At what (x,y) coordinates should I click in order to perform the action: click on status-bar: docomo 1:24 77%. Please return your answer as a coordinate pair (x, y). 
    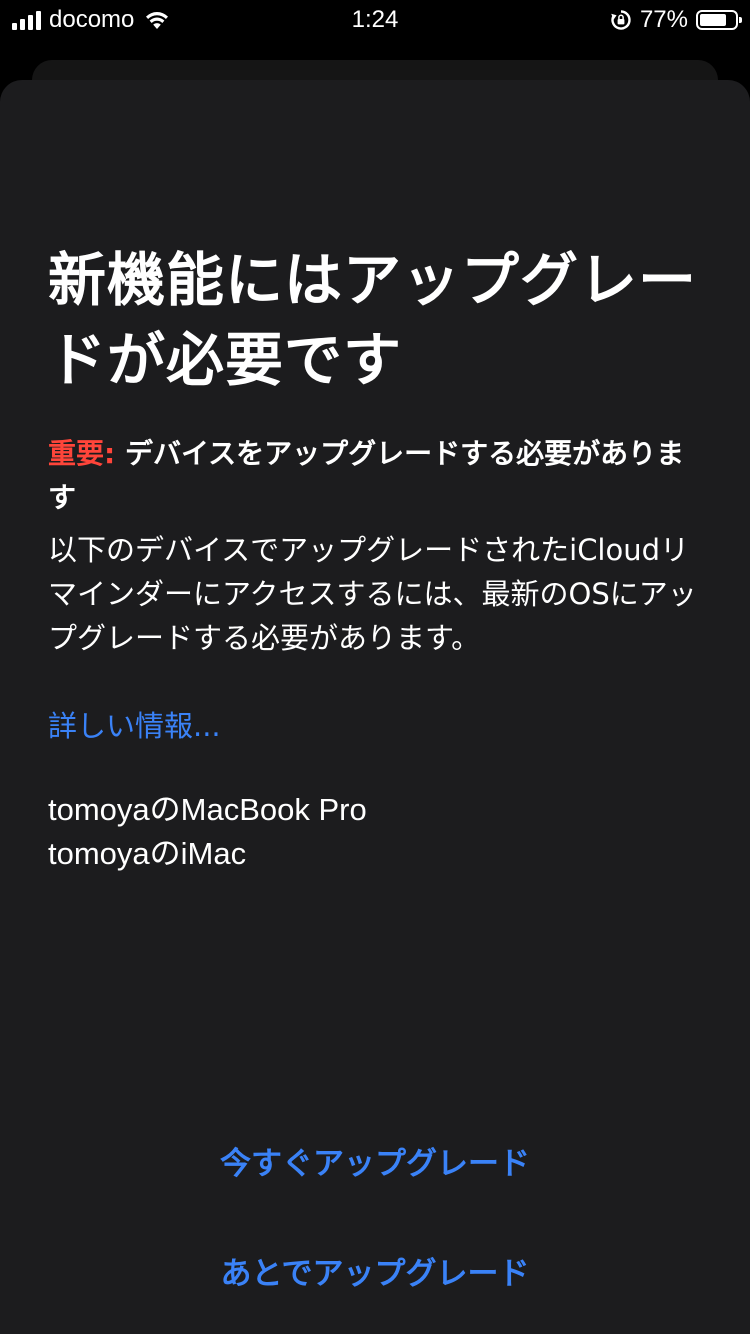
    Looking at the image, I should click on (375, 20).